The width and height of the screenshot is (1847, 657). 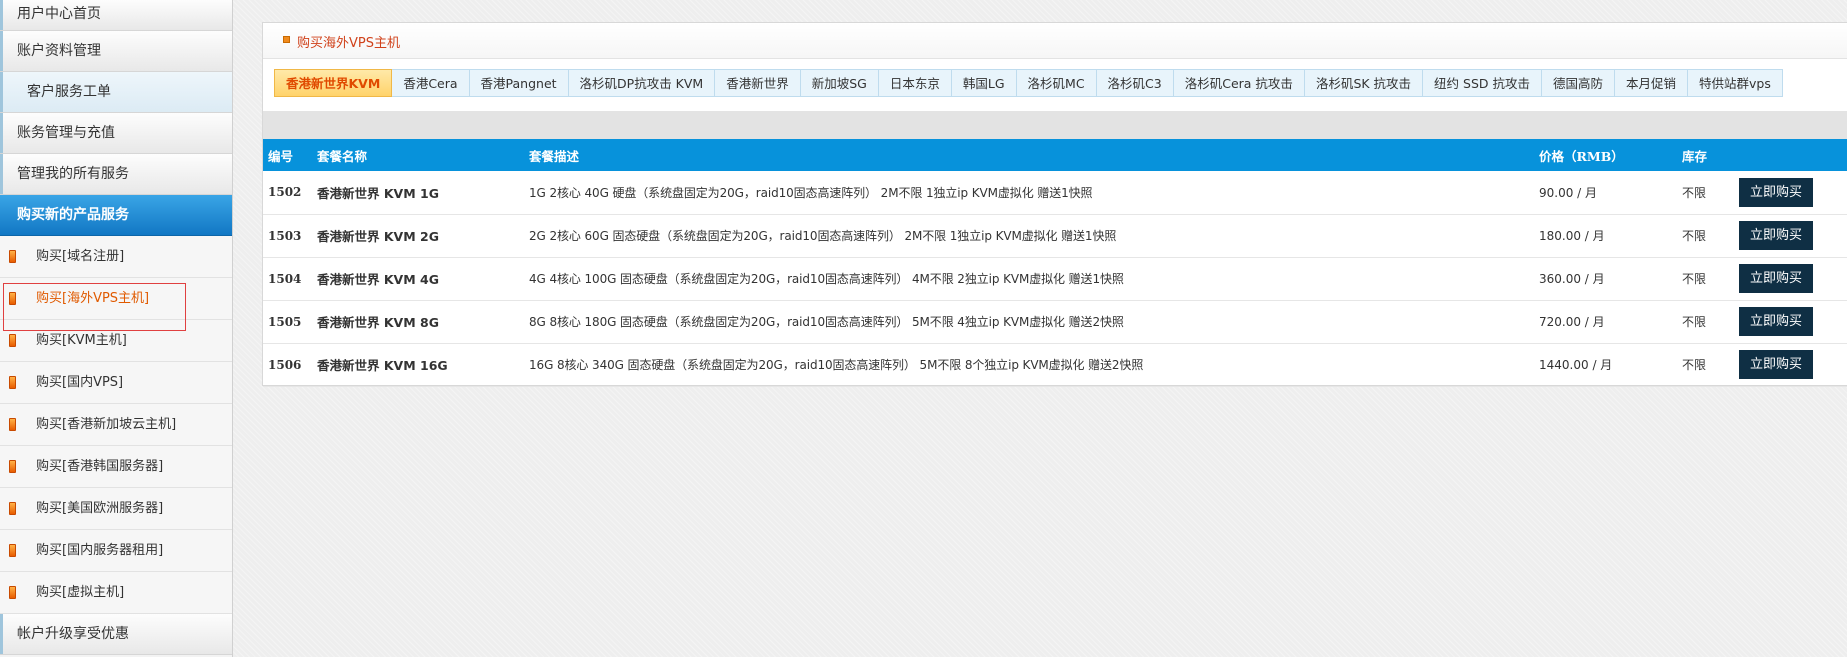 What do you see at coordinates (1135, 83) in the screenshot?
I see `tab-la-c3: 洛杉矶C3` at bounding box center [1135, 83].